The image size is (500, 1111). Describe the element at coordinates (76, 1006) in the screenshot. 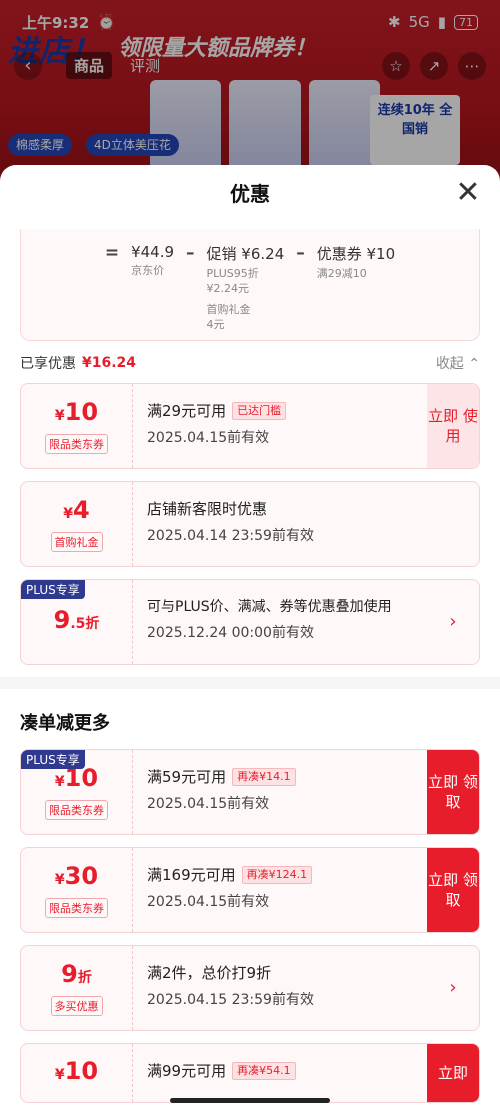

I see `coupon-kind: 多买优惠` at that location.